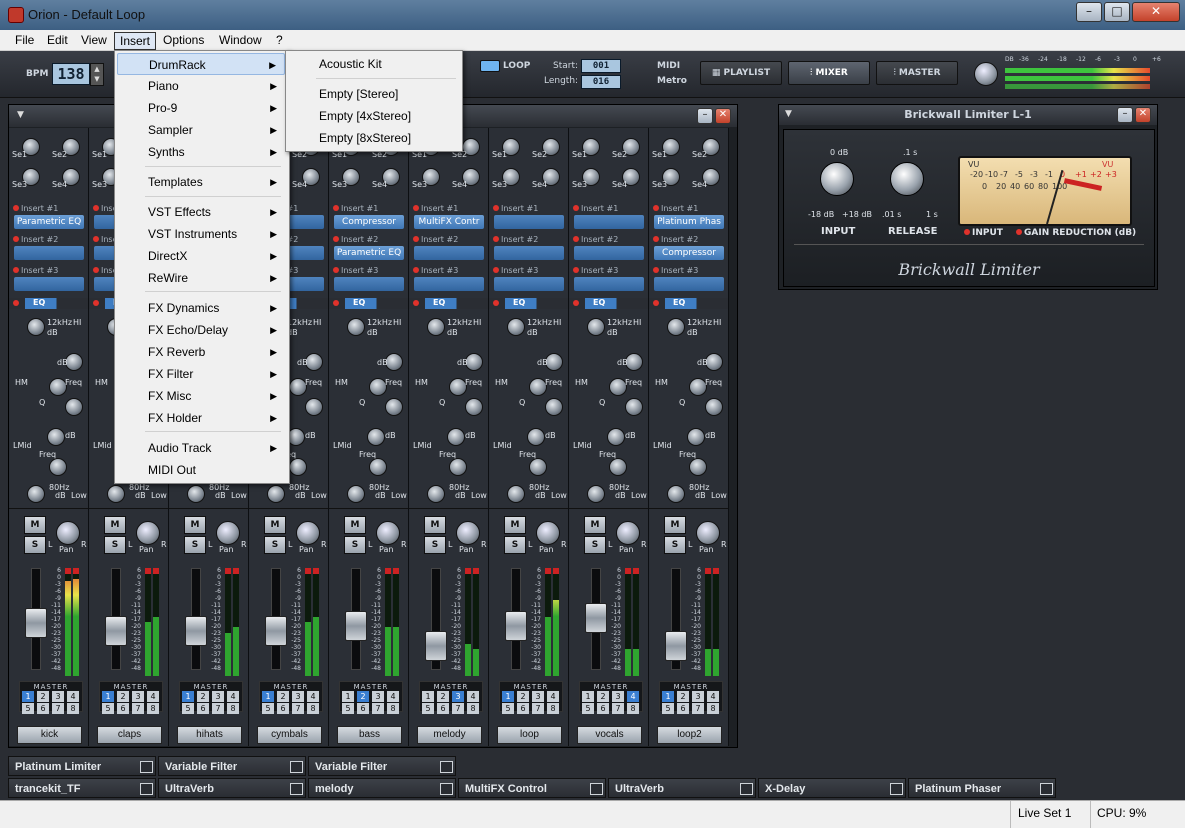 This screenshot has height=828, width=1185. Describe the element at coordinates (1117, 12) in the screenshot. I see `maximize-button: □` at that location.